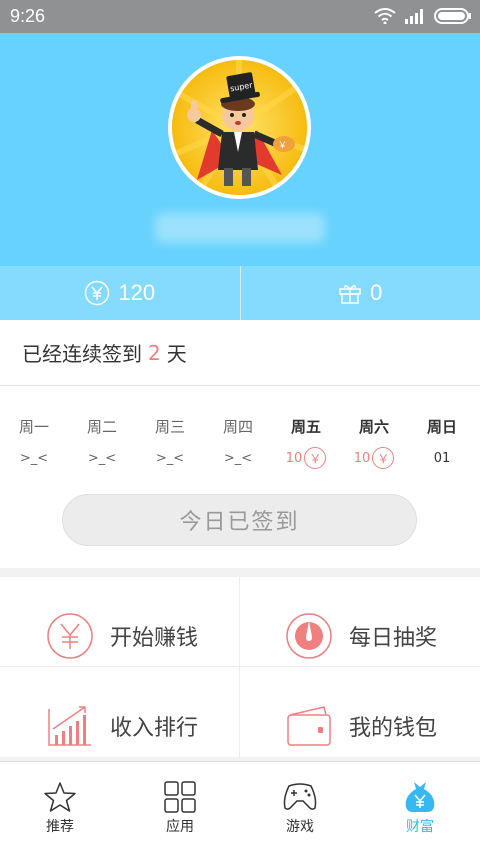 This screenshot has width=480, height=853. Describe the element at coordinates (170, 443) in the screenshot. I see `day-wed: 周三 >_<` at that location.